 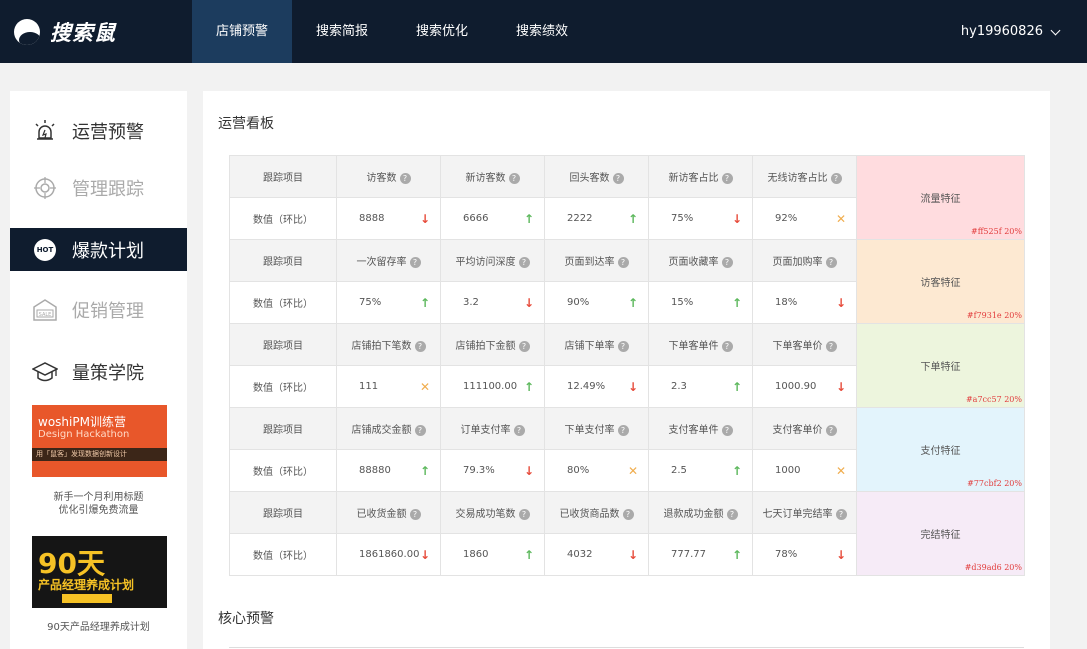 I want to click on color-note: #77cbf2 20%, so click(x=994, y=483).